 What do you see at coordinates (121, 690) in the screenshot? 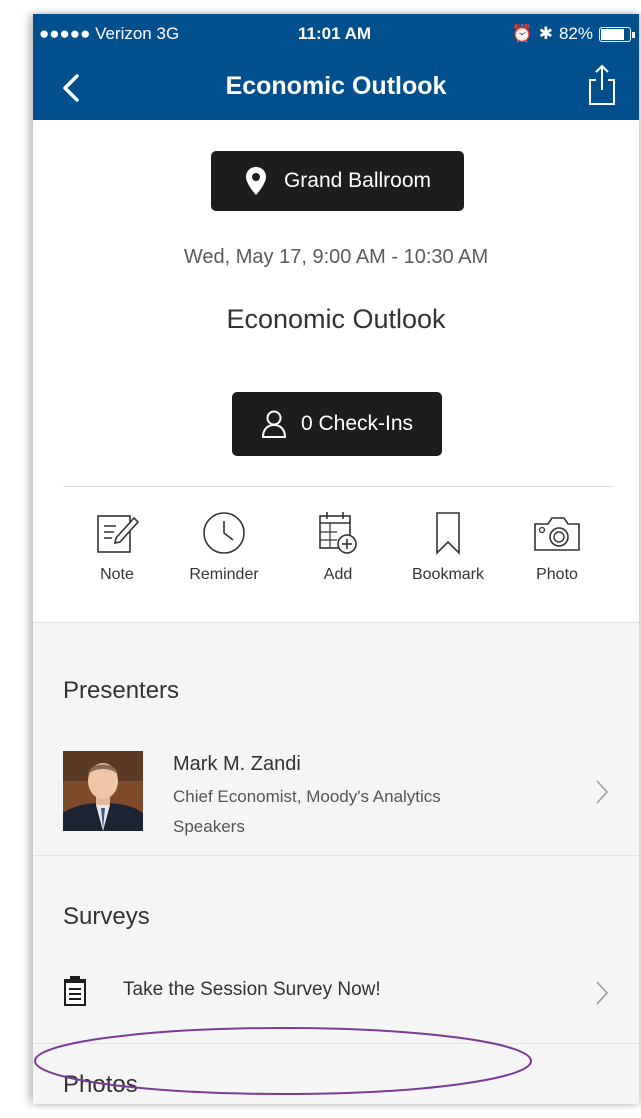
I see `presenters-heading: Presenters` at bounding box center [121, 690].